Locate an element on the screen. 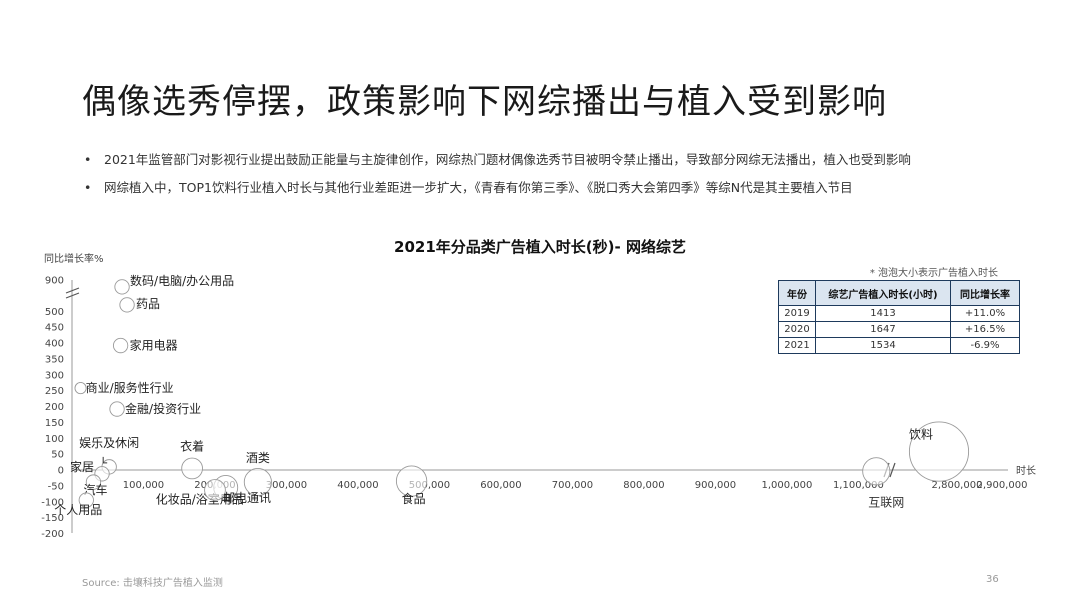 The image size is (1080, 608). bubble-label: 娱乐及休闲 is located at coordinates (109, 443).